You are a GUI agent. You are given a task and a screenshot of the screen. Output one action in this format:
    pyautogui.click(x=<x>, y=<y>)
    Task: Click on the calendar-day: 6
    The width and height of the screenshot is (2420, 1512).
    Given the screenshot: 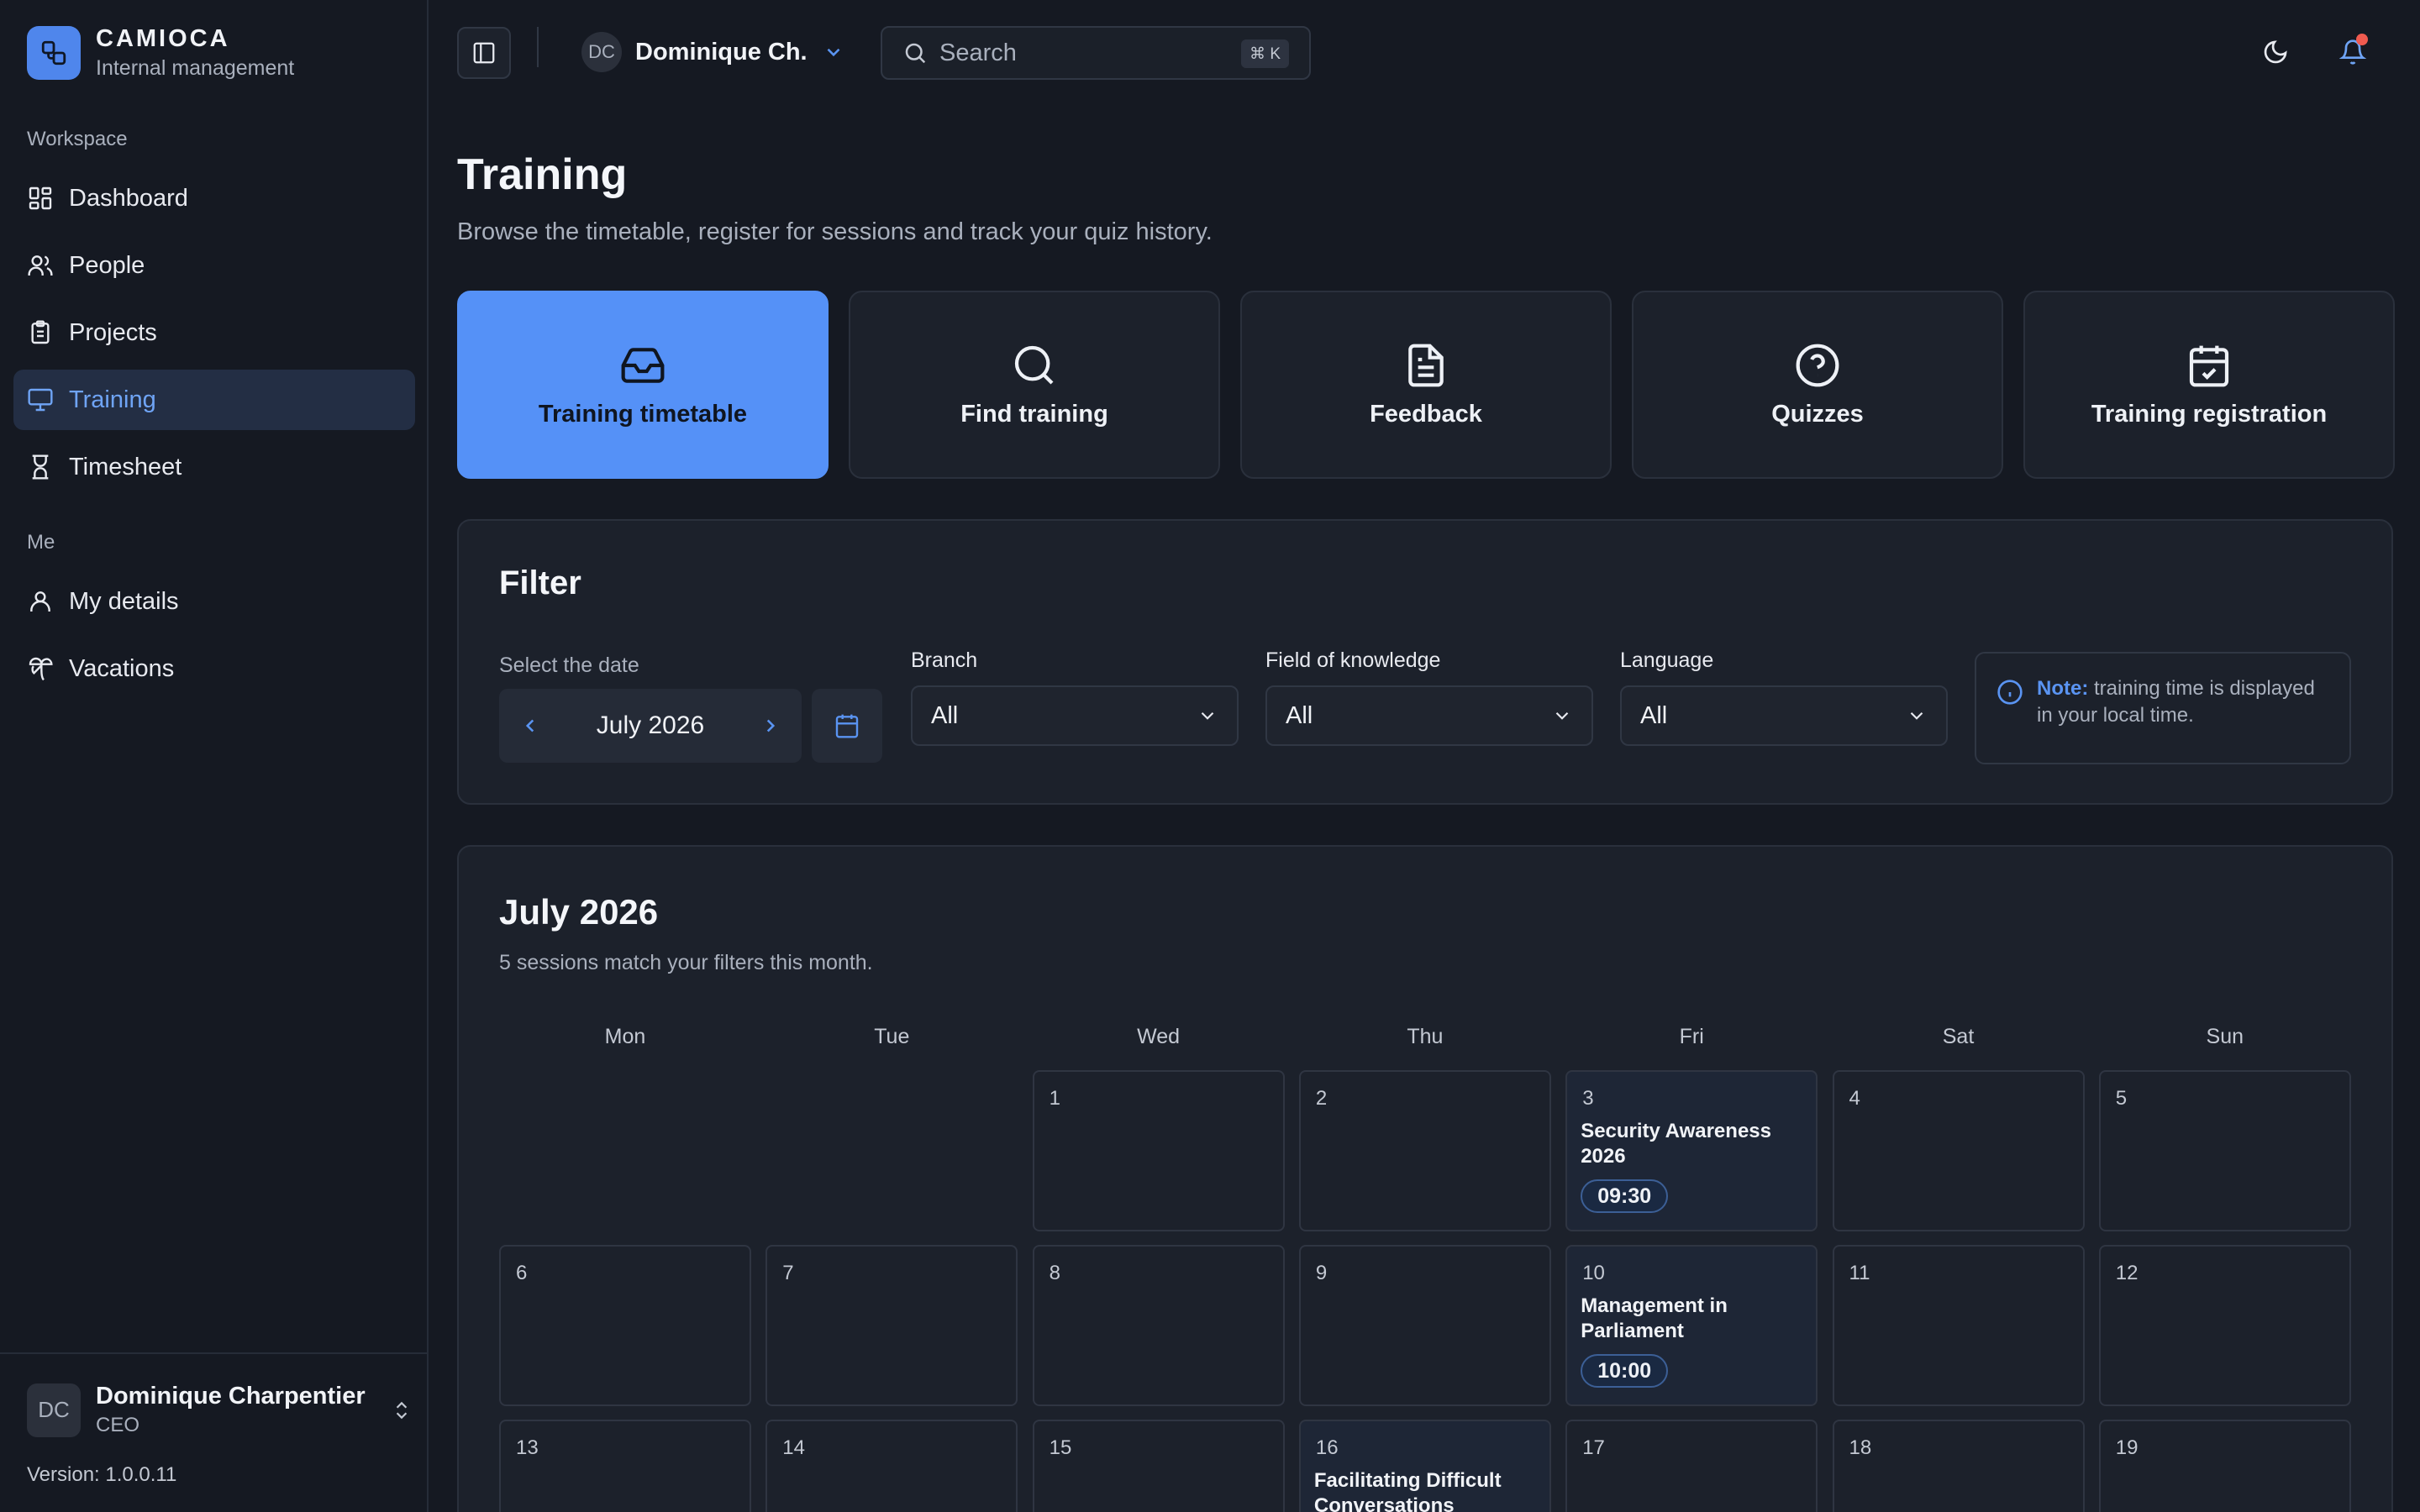 What is the action you would take?
    pyautogui.click(x=625, y=1325)
    